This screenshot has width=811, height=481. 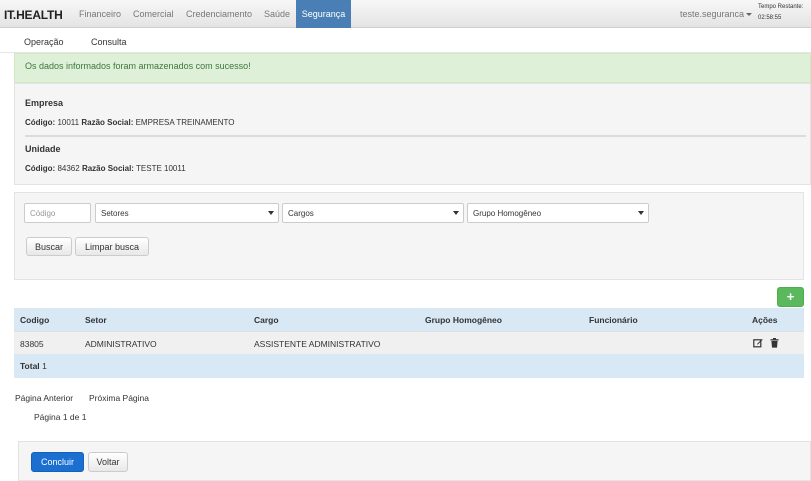 I want to click on unidade-title: Unidade, so click(x=43, y=149).